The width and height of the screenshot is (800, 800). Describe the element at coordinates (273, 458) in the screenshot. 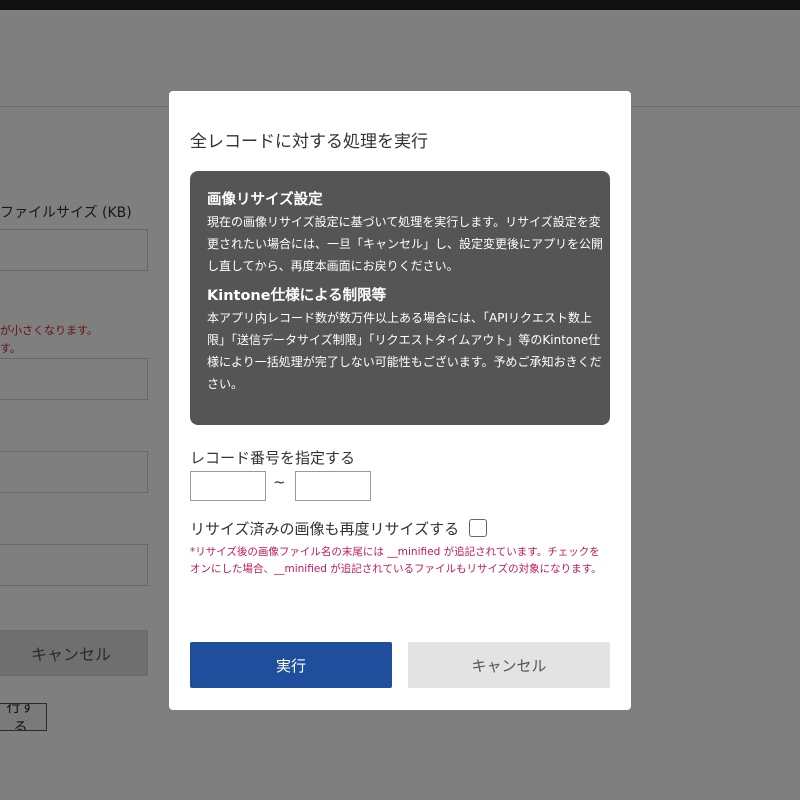

I see `record-range-label: レコード番号を指定する` at that location.